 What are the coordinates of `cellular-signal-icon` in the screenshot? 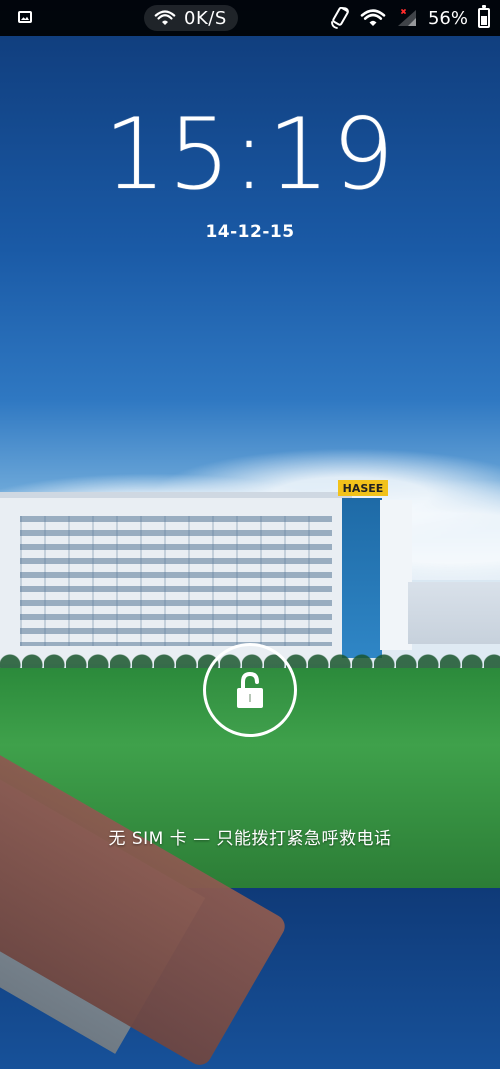 It's located at (406, 17).